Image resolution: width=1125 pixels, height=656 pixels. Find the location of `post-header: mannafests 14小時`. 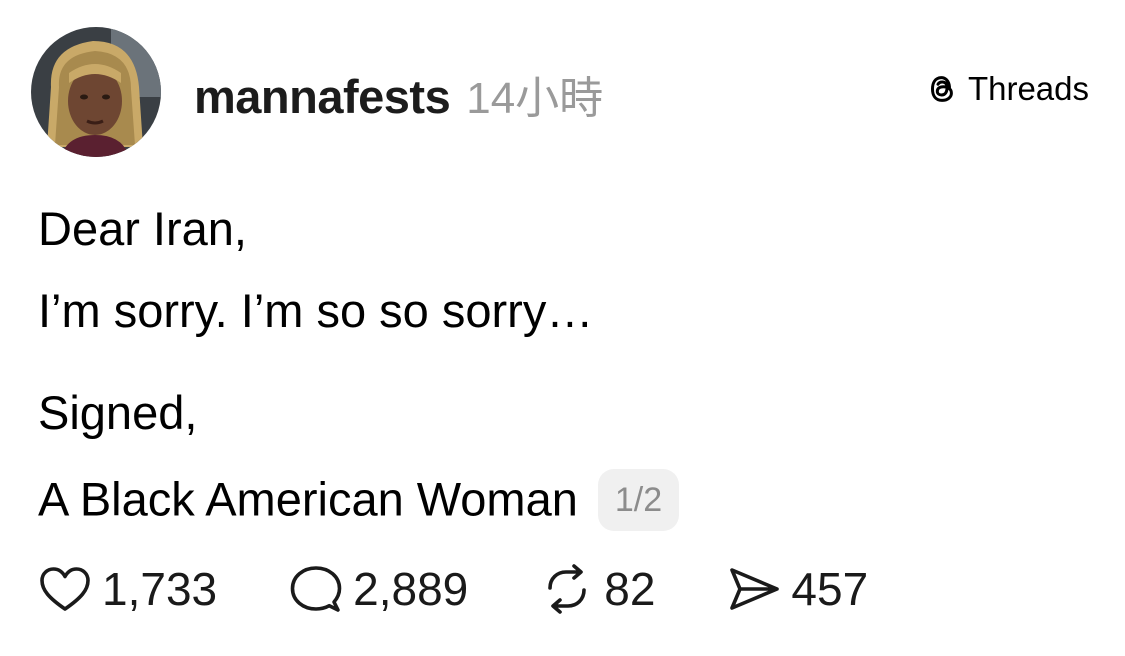

post-header: mannafests 14小時 is located at coordinates (398, 93).